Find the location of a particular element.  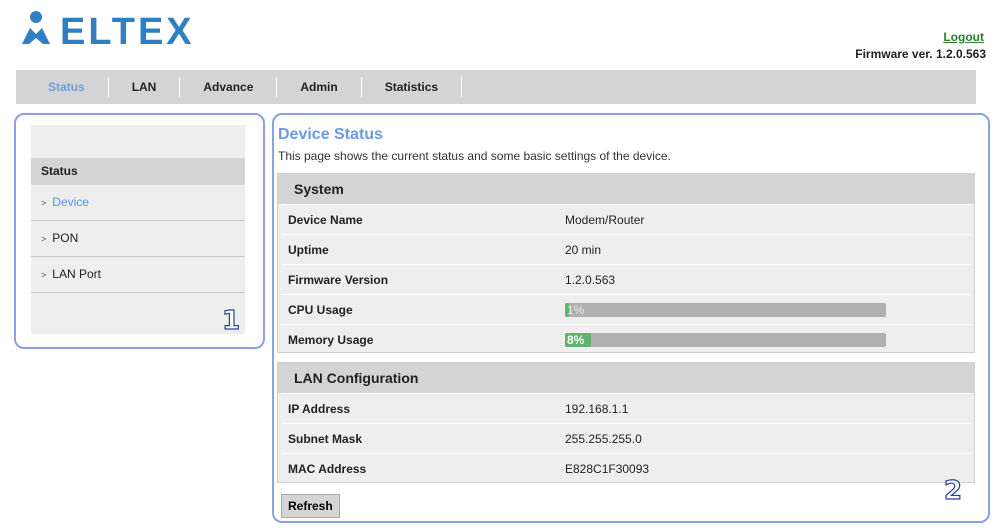

logout-link: Logout is located at coordinates (963, 37).